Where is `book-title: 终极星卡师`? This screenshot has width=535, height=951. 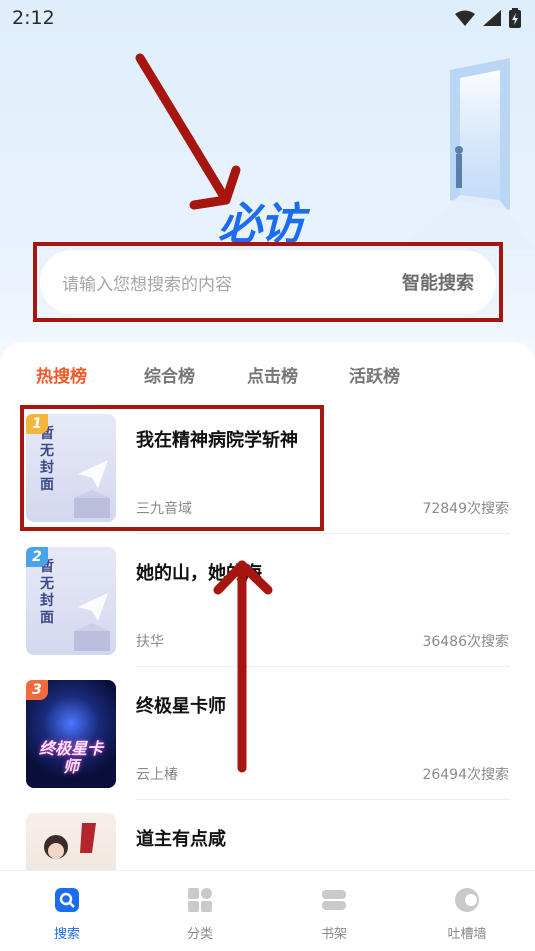
book-title: 终极星卡师 is located at coordinates (181, 705).